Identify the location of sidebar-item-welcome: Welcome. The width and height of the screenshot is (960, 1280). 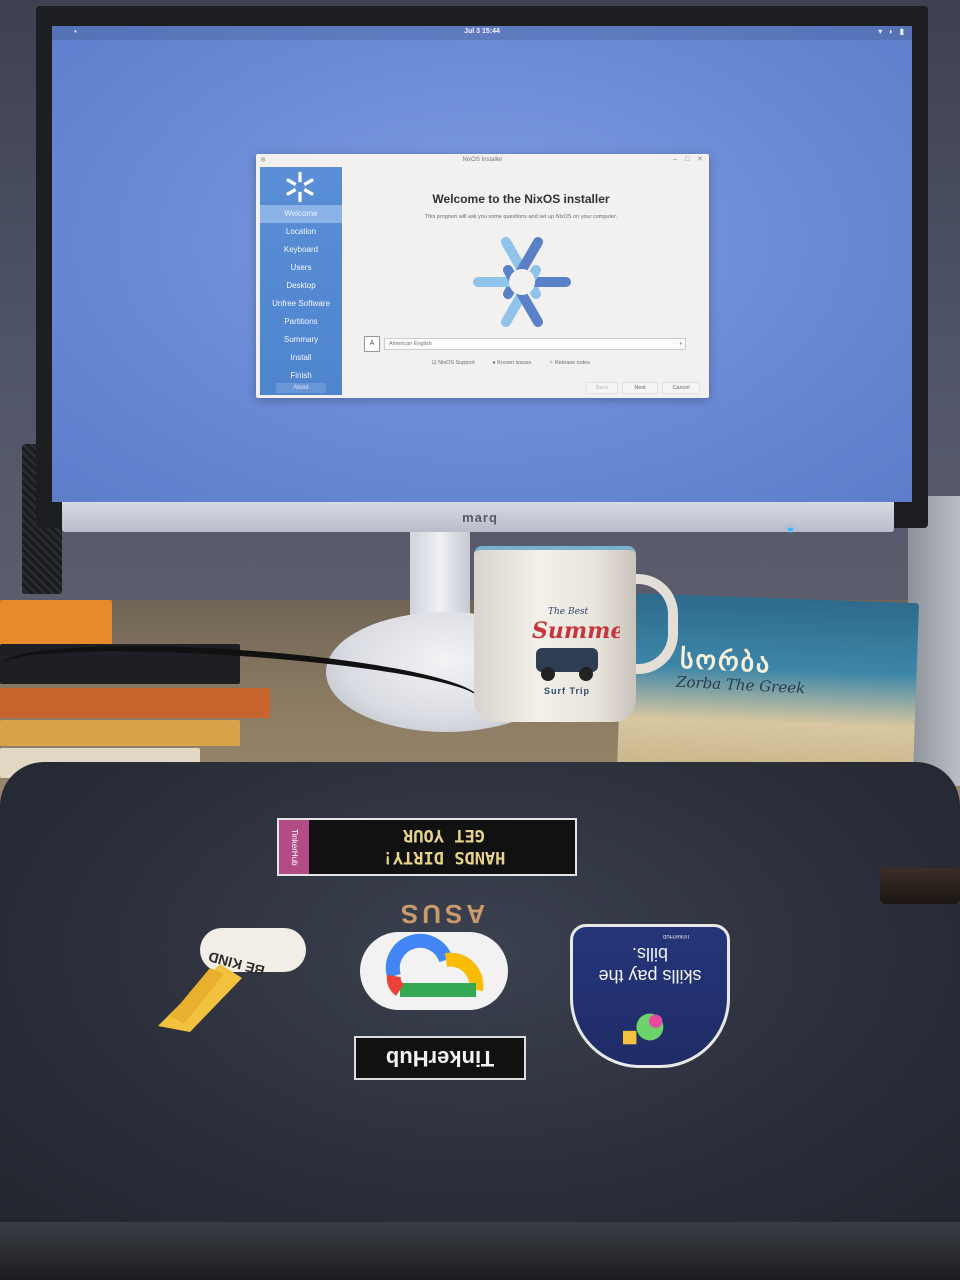
(301, 214).